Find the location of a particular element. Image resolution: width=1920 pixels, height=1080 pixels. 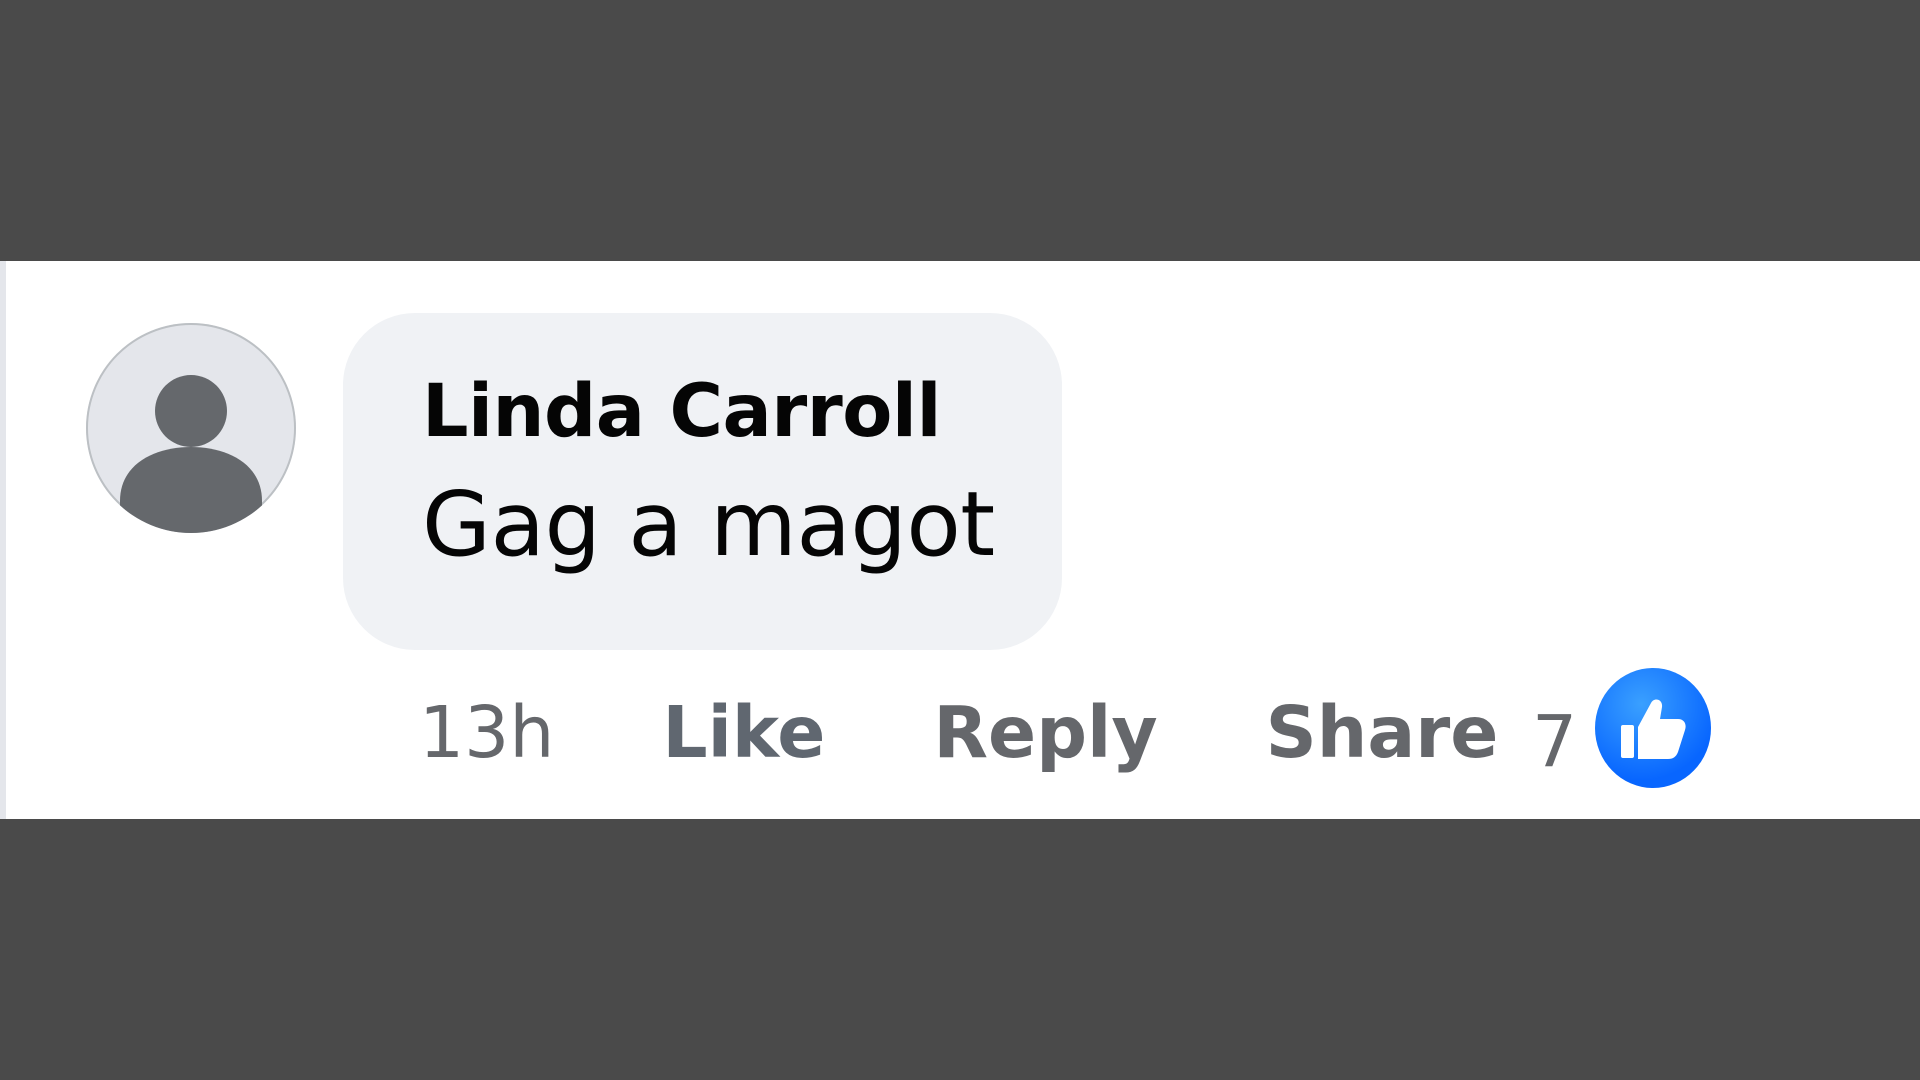

avatar is located at coordinates (191, 428).